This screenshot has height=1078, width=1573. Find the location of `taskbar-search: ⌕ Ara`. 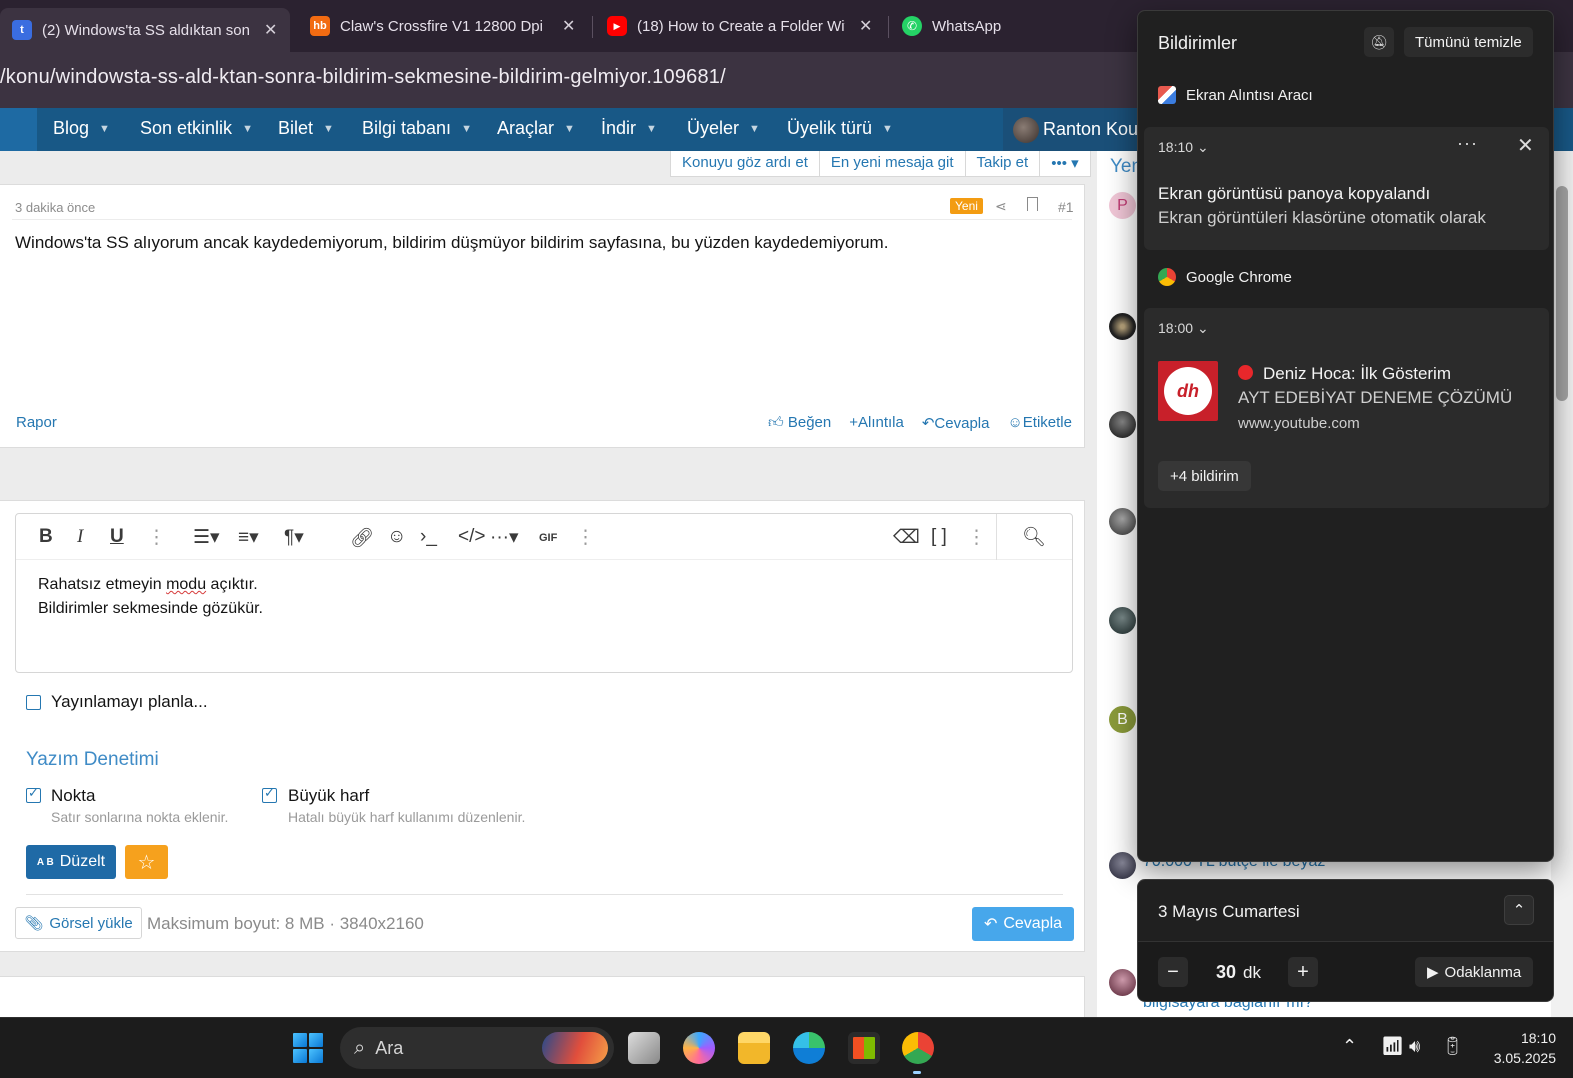

taskbar-search: ⌕ Ara is located at coordinates (477, 1048).